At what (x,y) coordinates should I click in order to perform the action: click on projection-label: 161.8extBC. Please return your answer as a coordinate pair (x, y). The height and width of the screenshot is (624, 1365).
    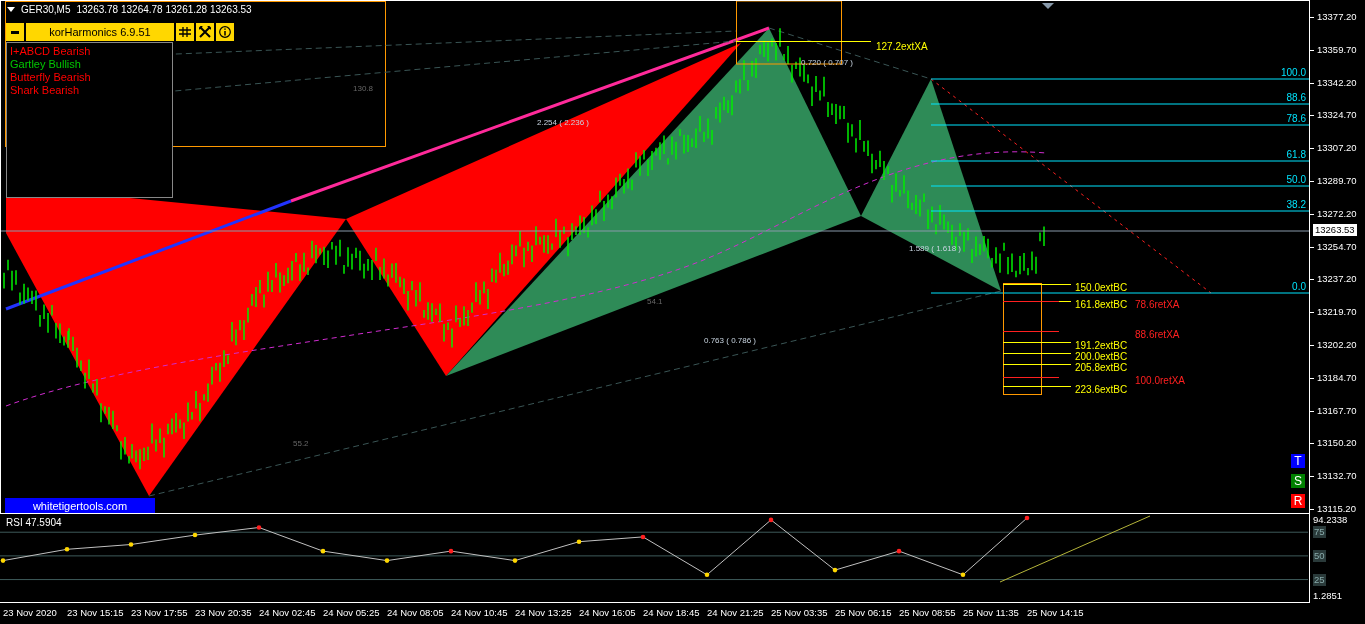
    Looking at the image, I should click on (1101, 304).